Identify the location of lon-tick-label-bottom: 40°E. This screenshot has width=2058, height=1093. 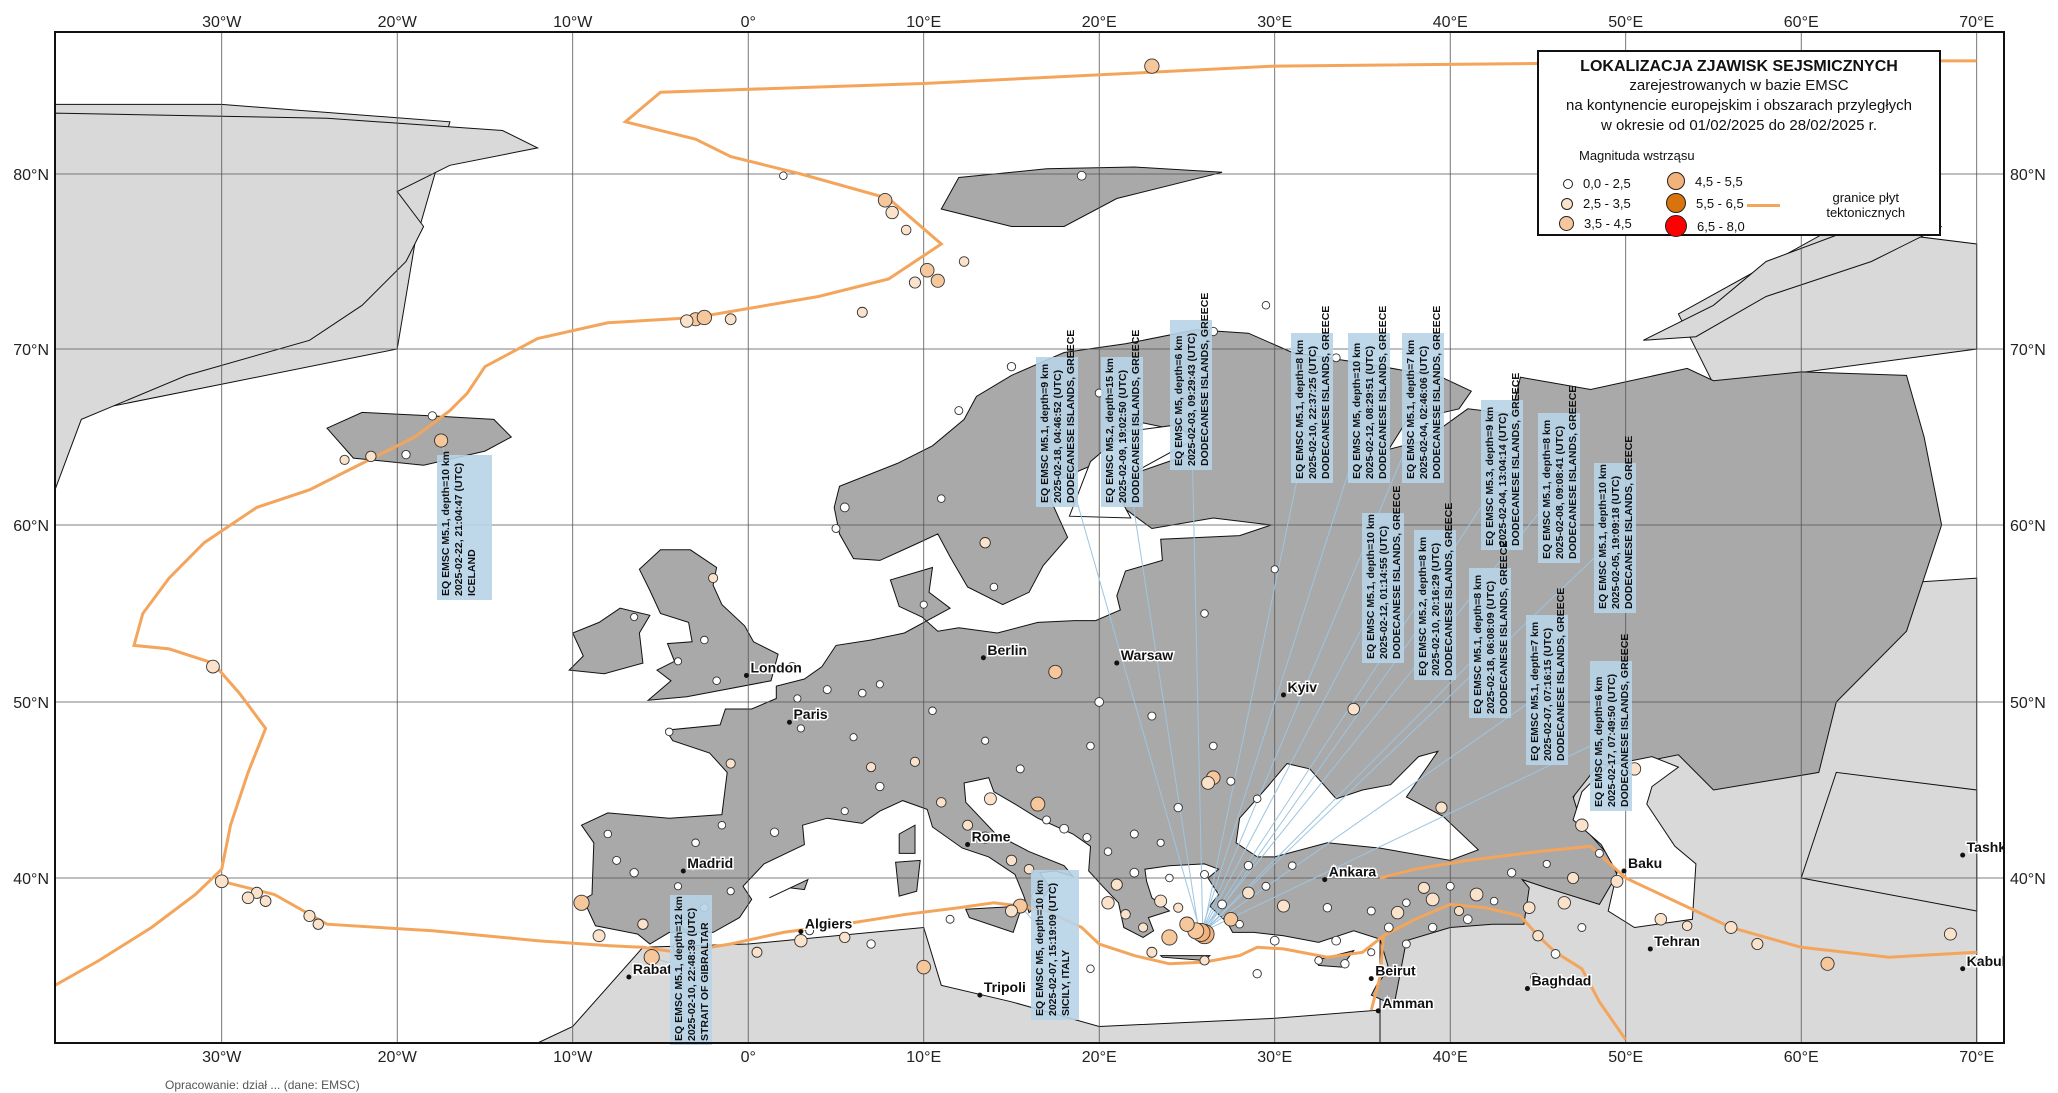
(1450, 1057).